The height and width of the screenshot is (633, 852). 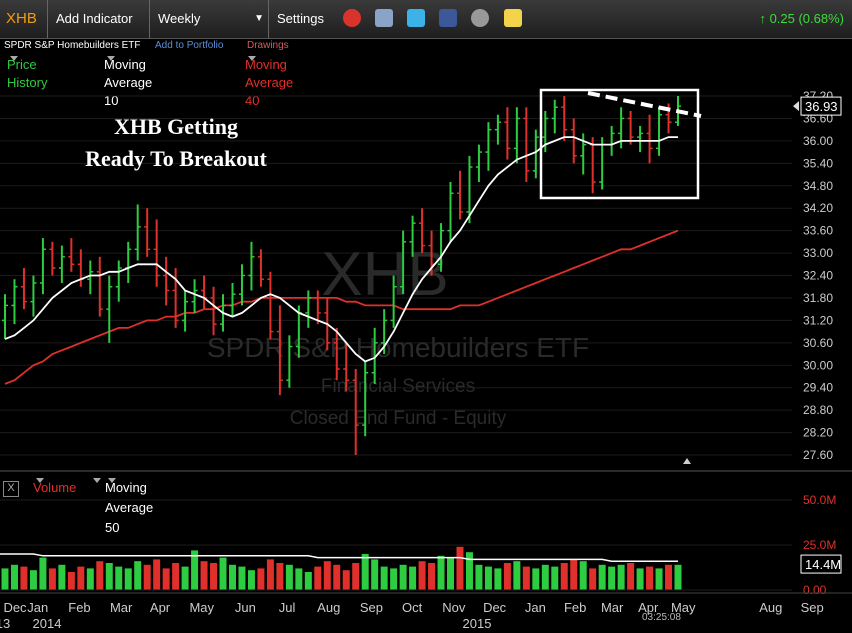 I want to click on y-tick-label: 28.20, so click(x=818, y=433).